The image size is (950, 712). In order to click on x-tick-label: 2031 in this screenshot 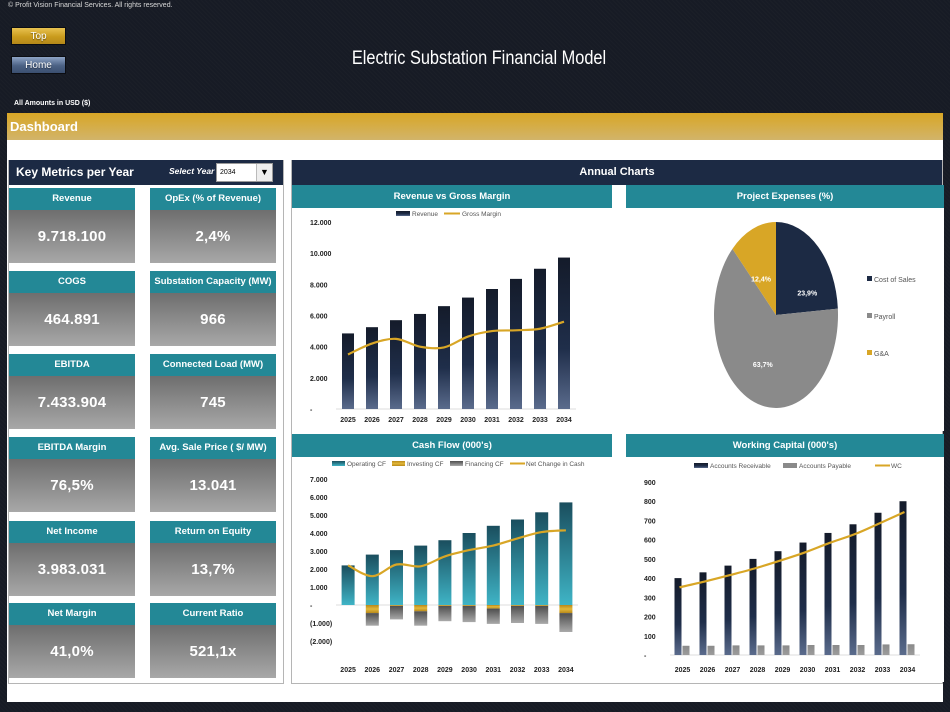, I will do `click(494, 670)`.